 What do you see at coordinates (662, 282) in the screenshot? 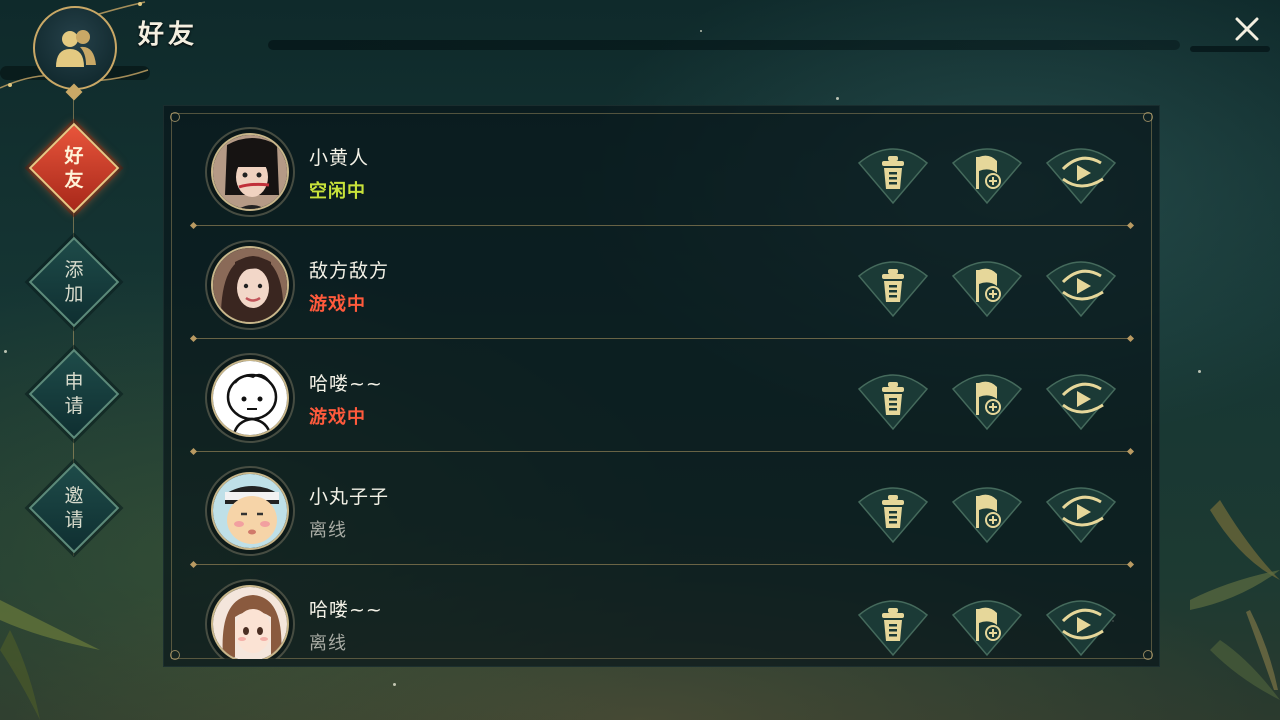
I see `friend-row: 敌方敌方 游戏中` at bounding box center [662, 282].